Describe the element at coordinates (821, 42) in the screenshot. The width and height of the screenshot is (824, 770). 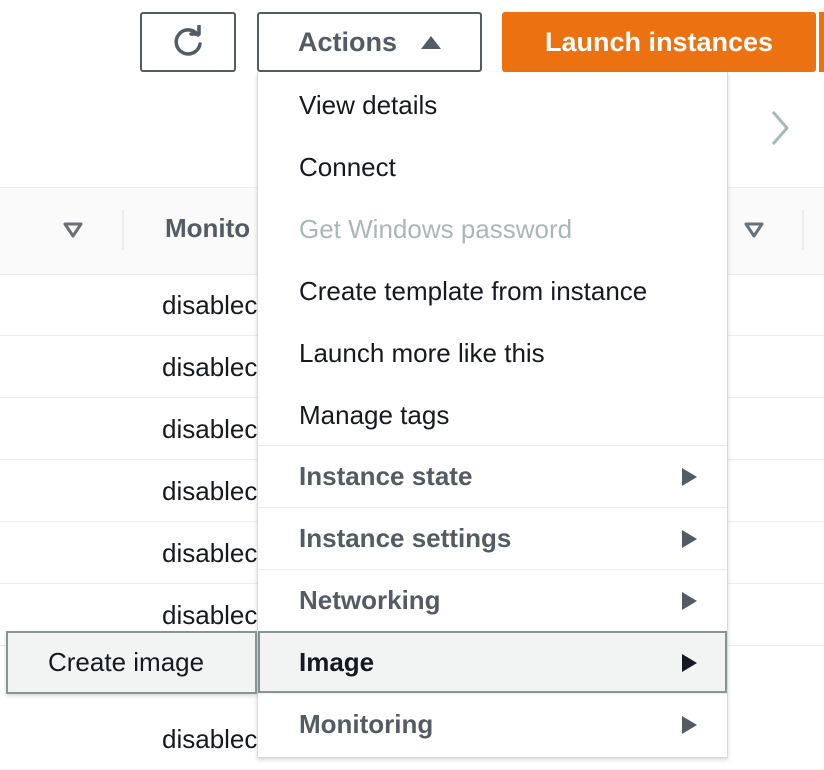
I see `launch-dropdown-button` at that location.